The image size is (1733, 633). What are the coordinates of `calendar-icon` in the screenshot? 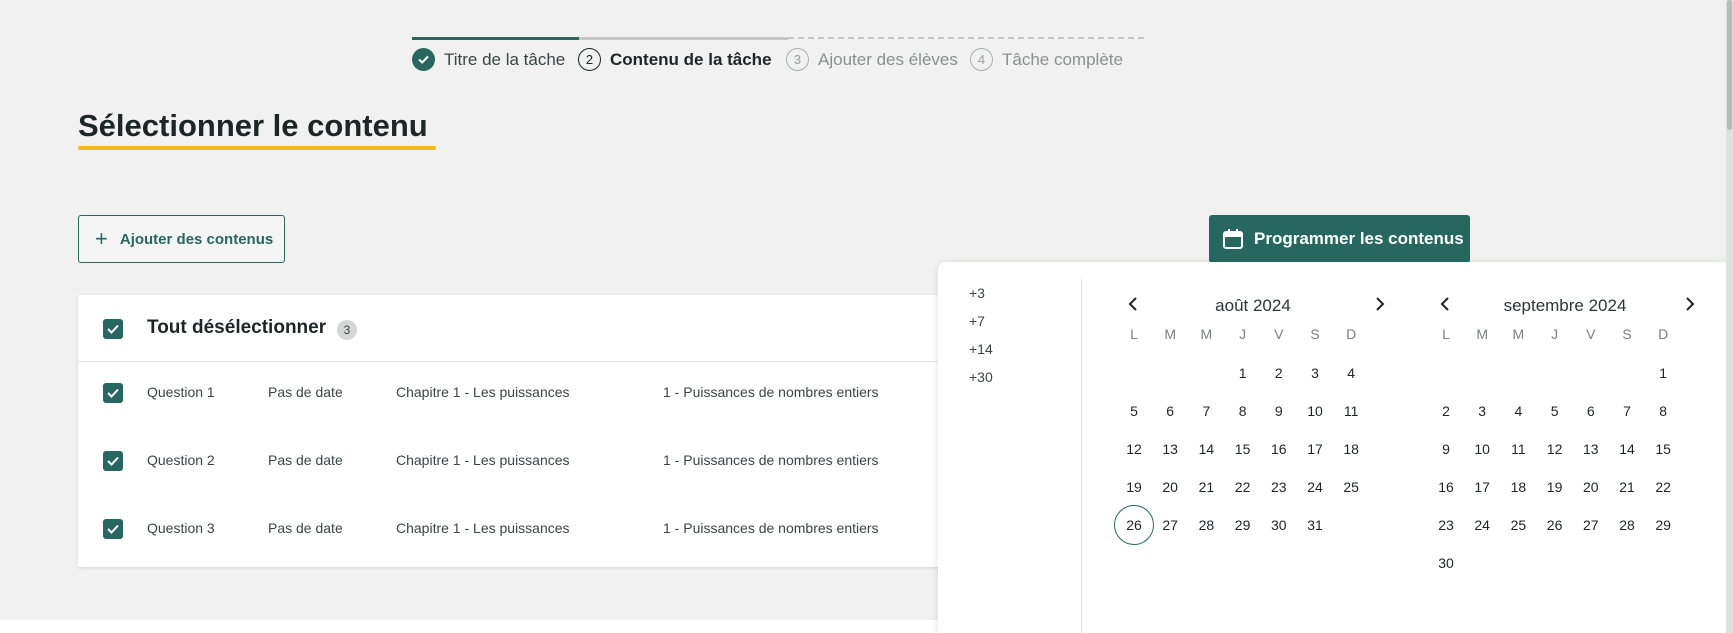 It's located at (1233, 239).